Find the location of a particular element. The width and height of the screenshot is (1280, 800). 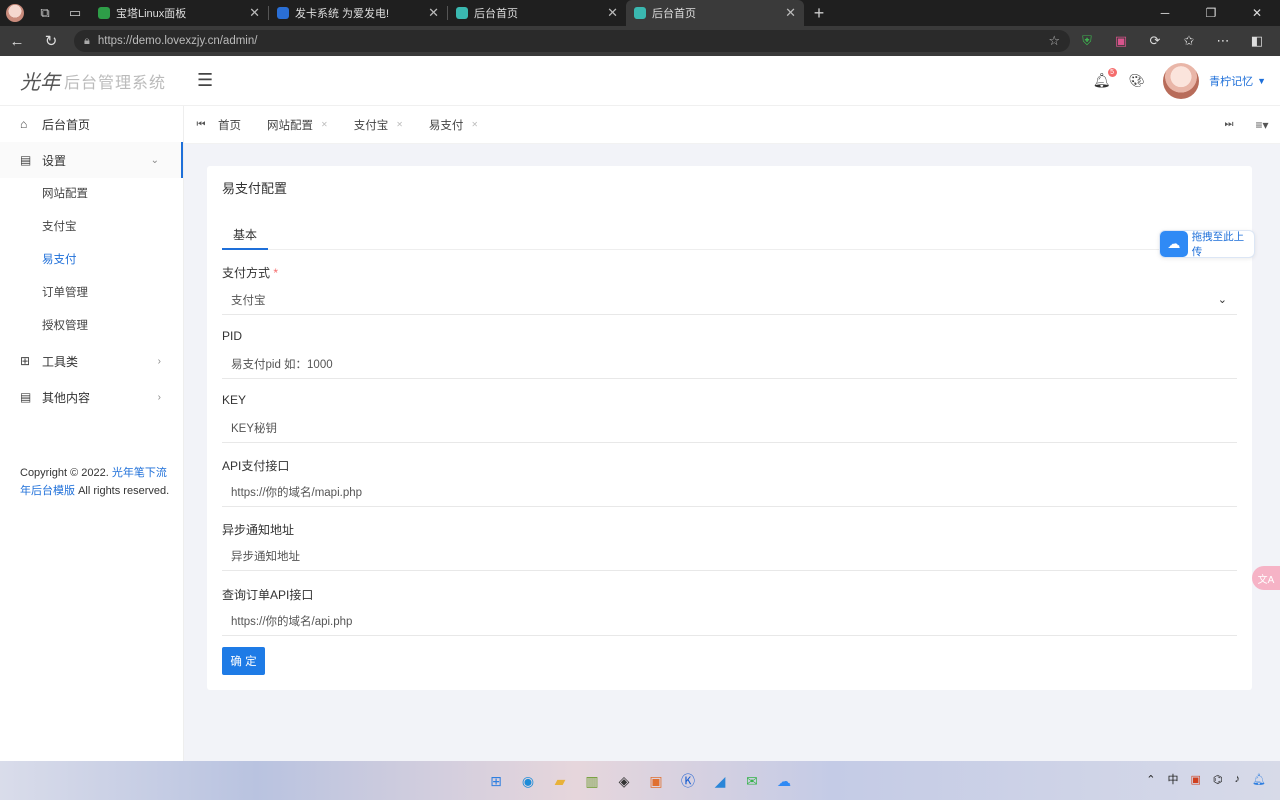

tag-site-config: 网站配置 ✕ is located at coordinates (297, 125).